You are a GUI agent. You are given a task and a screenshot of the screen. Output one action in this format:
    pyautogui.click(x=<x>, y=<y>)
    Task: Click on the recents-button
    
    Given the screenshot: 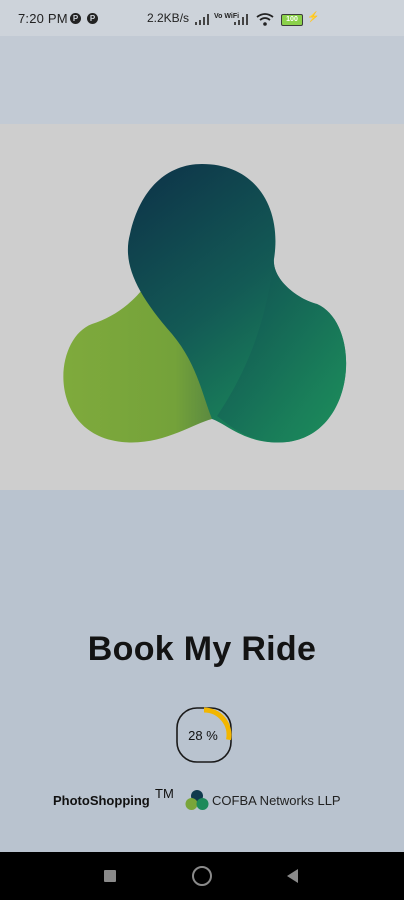 What is the action you would take?
    pyautogui.click(x=110, y=876)
    